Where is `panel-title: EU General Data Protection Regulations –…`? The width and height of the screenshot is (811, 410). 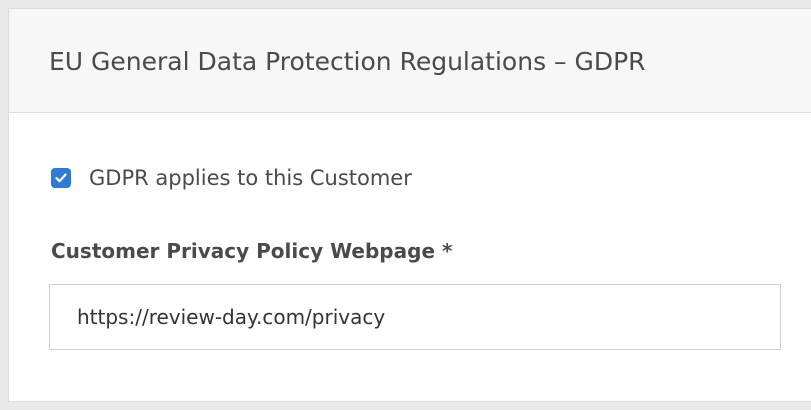 panel-title: EU General Data Protection Regulations –… is located at coordinates (347, 61).